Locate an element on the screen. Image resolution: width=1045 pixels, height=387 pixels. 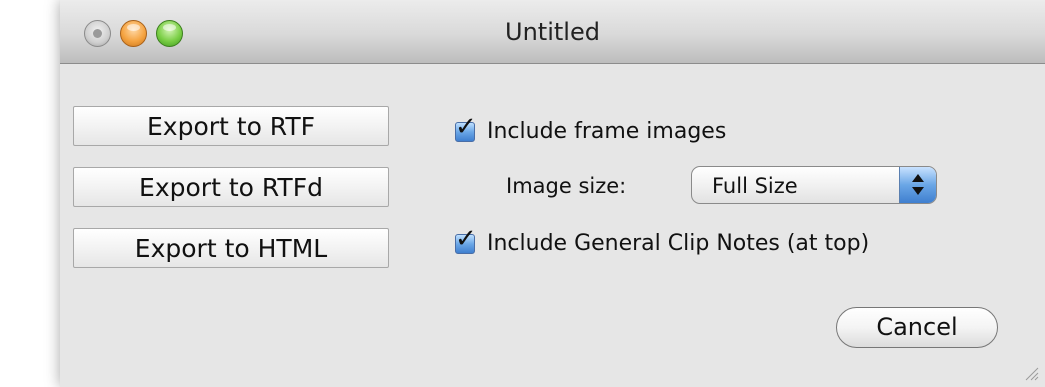
arrow-up-icon is located at coordinates (918, 178).